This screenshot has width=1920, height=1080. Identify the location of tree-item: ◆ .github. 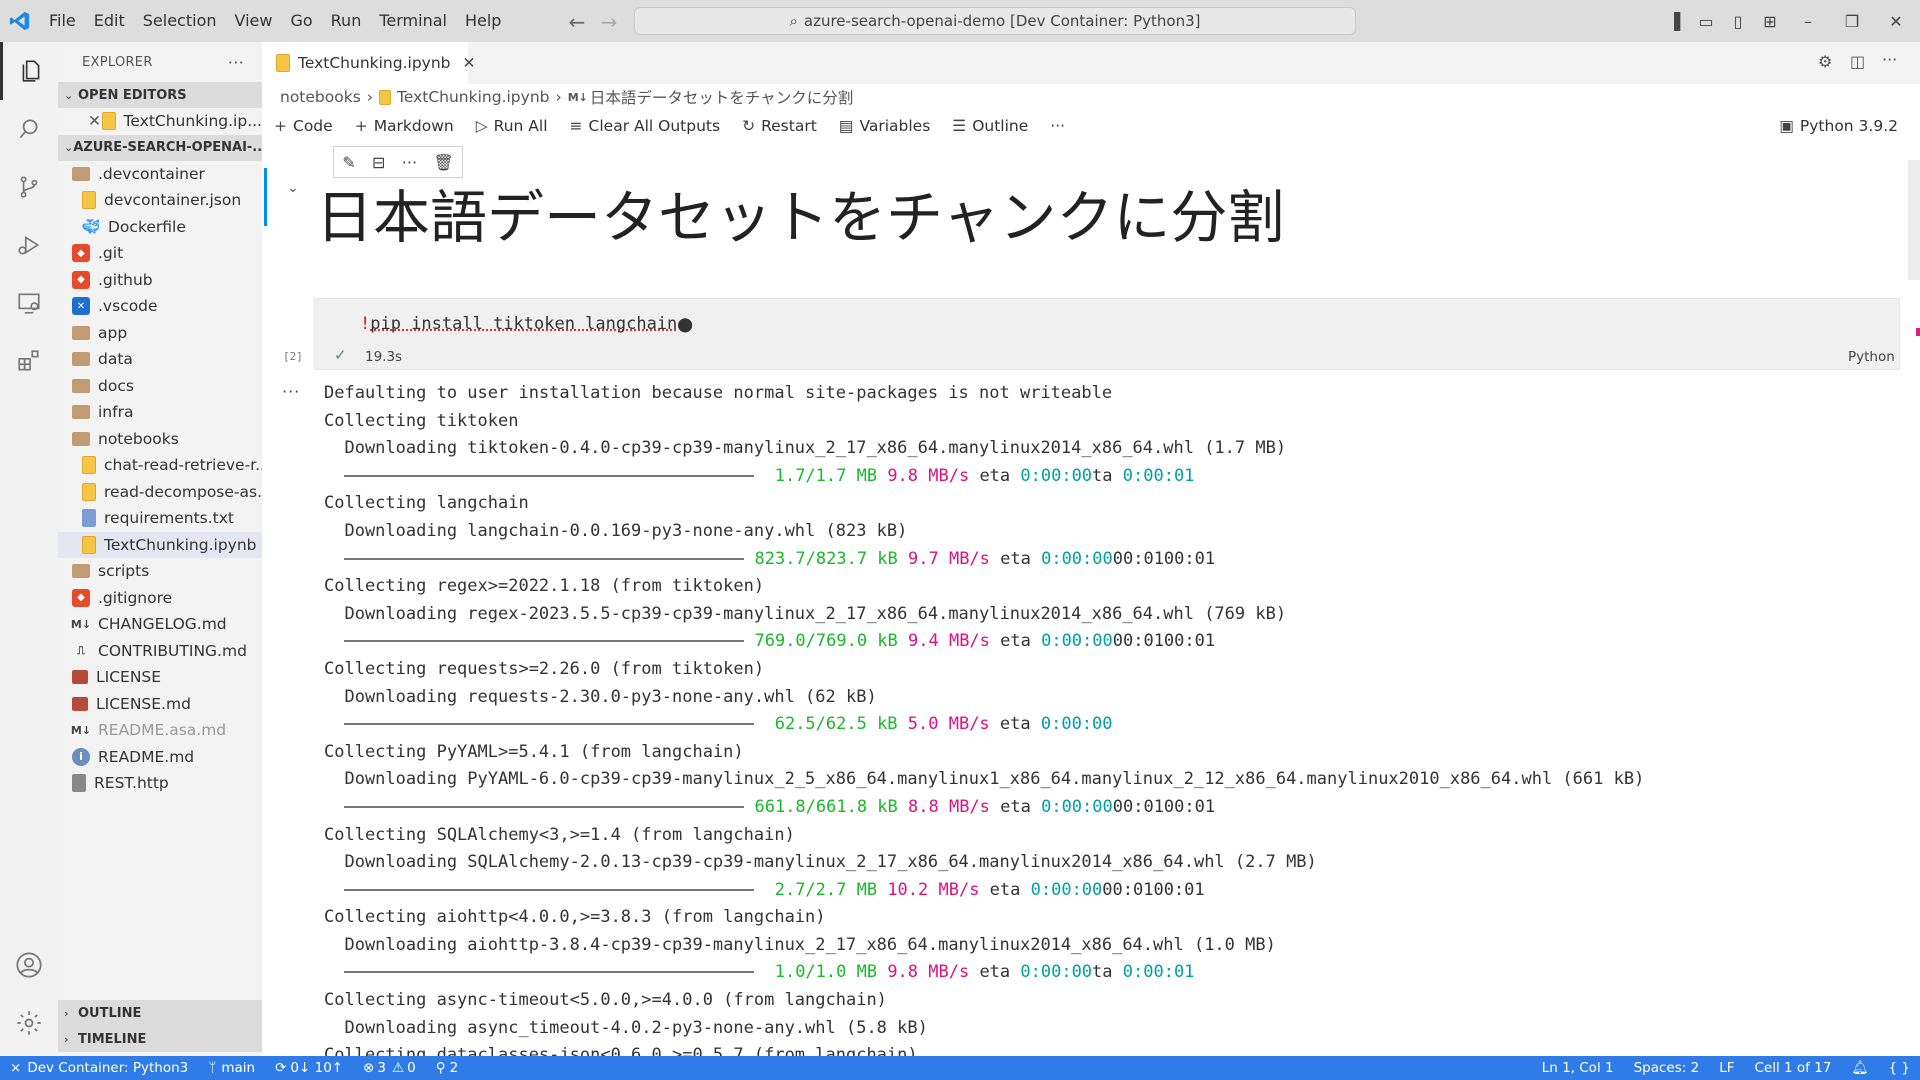
(160, 280).